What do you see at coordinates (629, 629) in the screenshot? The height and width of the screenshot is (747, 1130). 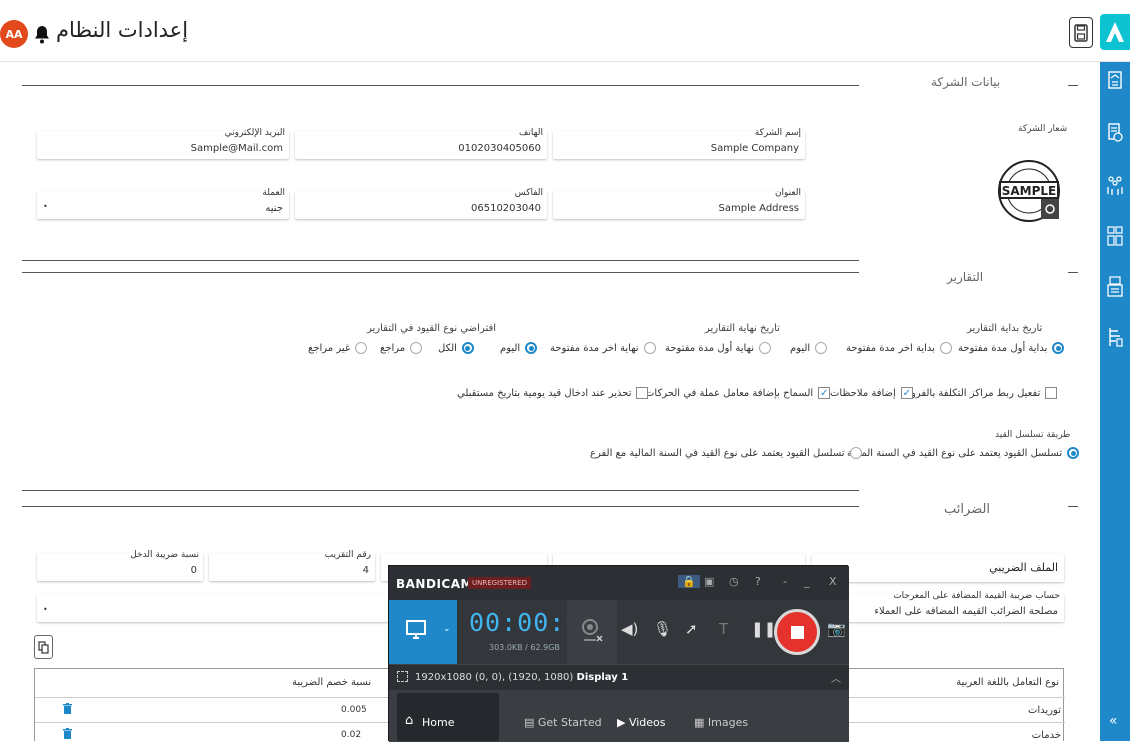 I see `speaker-icon: ◀)` at bounding box center [629, 629].